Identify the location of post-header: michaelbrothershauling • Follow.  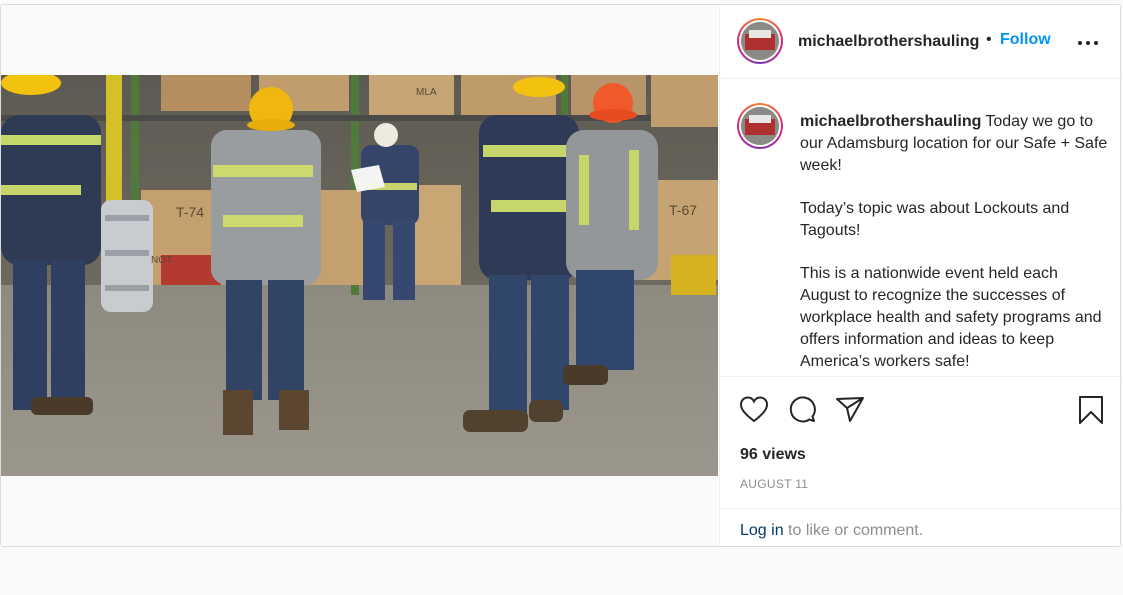
(921, 42).